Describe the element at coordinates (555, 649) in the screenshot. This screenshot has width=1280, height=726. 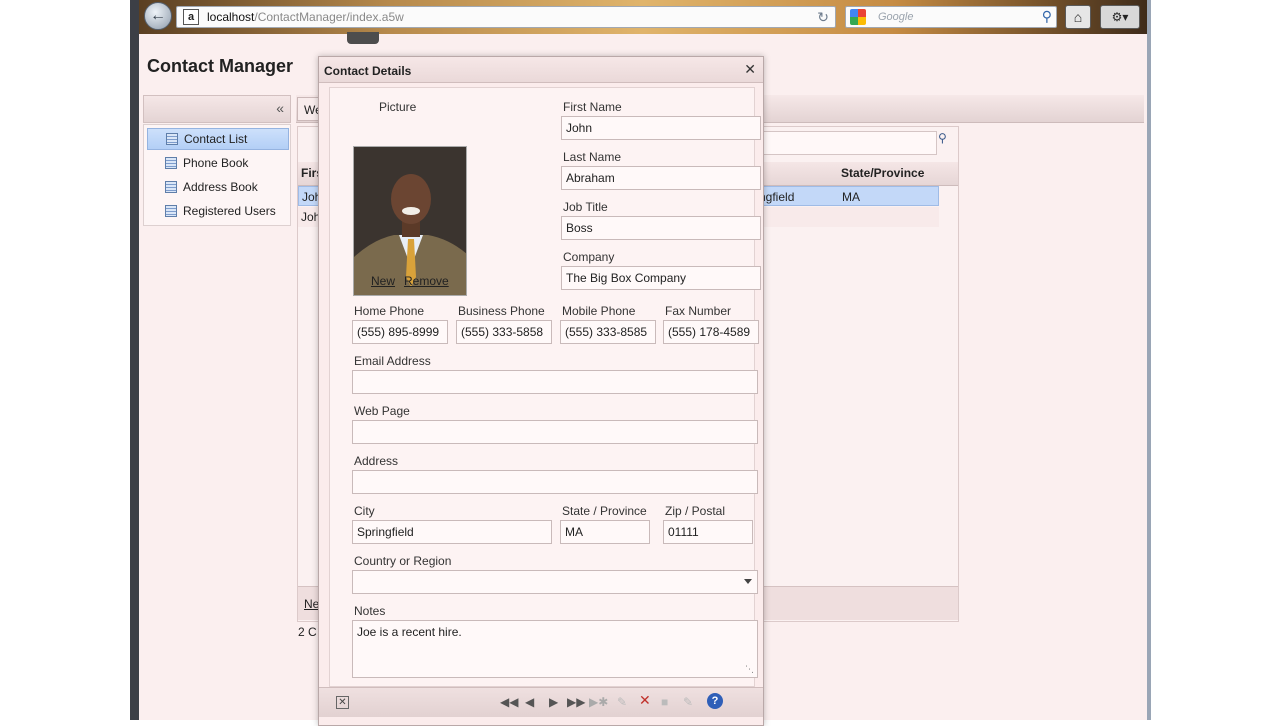
I see `notes-field: Joe is a recent hire. ⋱` at that location.